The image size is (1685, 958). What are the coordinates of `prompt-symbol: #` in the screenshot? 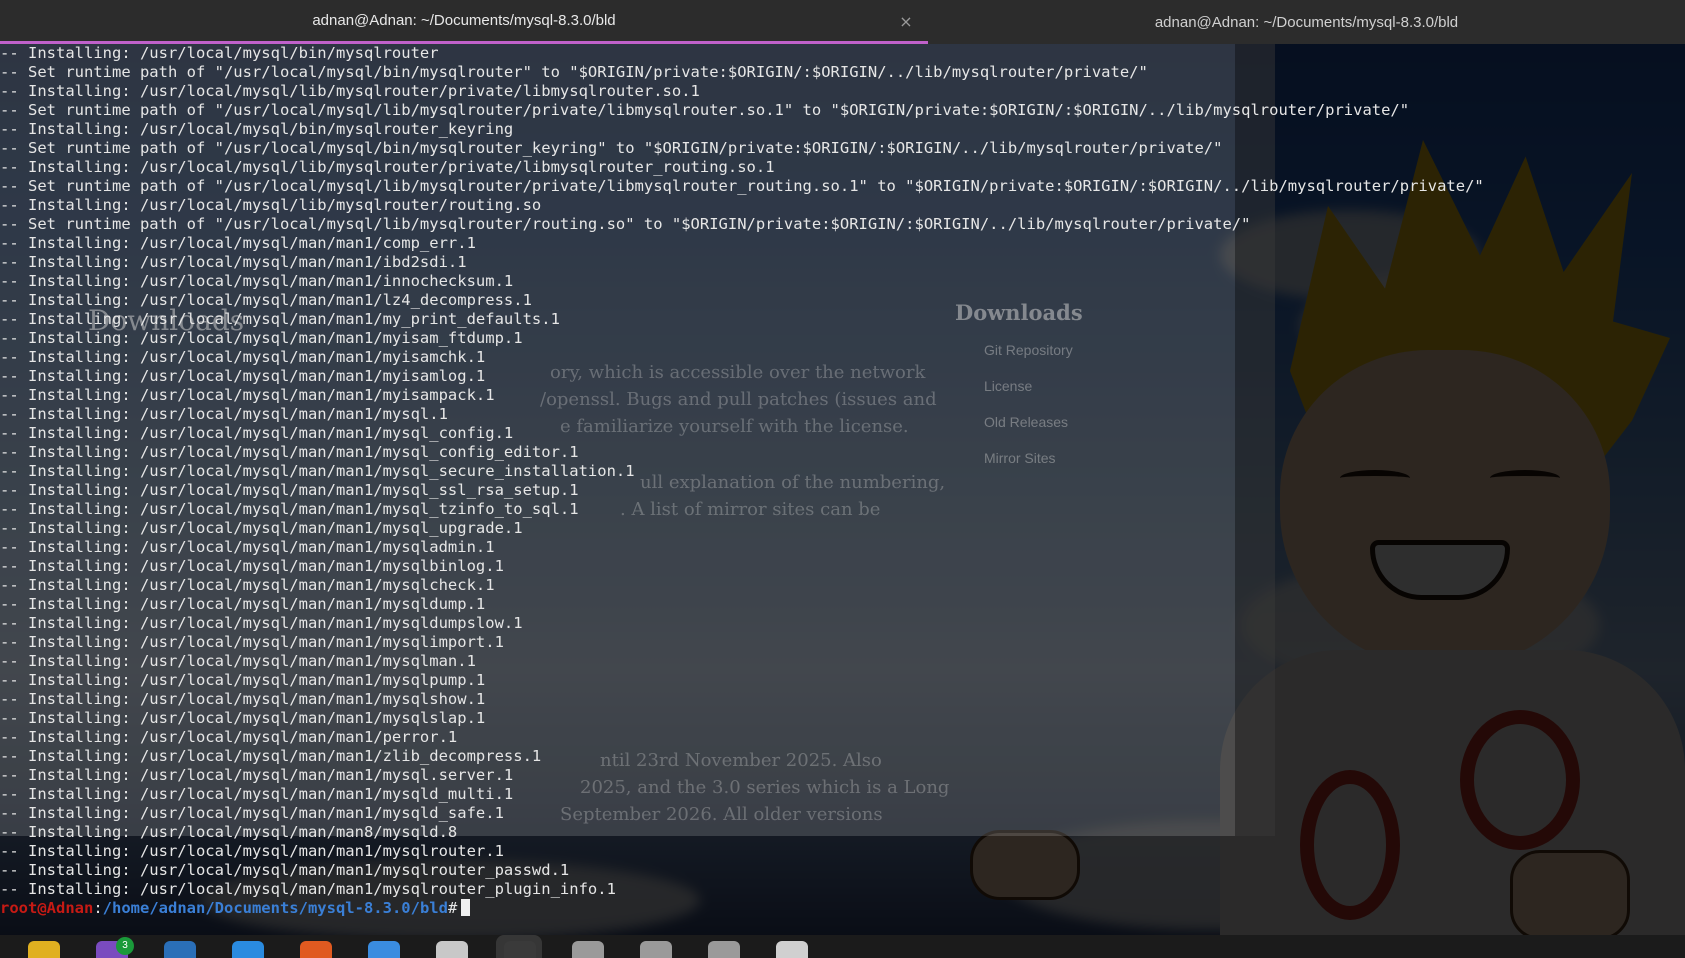 It's located at (452, 908).